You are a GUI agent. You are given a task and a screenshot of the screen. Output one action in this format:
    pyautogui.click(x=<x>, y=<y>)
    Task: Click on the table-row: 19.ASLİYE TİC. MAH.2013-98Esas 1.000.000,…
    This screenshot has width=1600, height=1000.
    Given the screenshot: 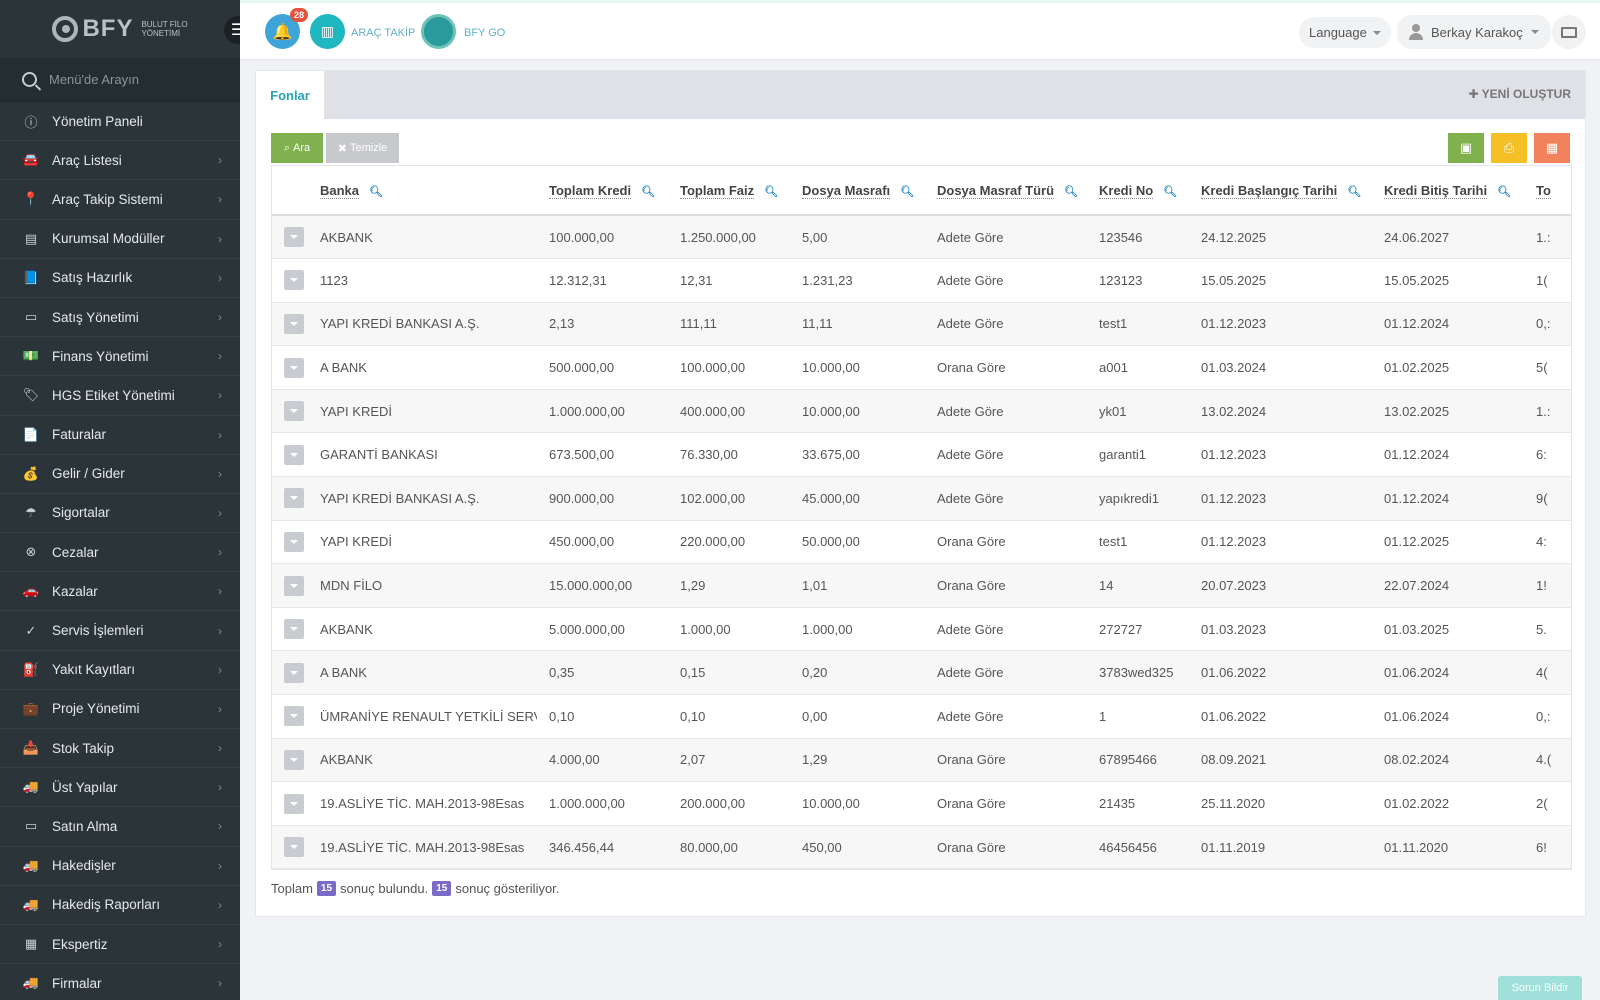 What is the action you would take?
    pyautogui.click(x=921, y=803)
    